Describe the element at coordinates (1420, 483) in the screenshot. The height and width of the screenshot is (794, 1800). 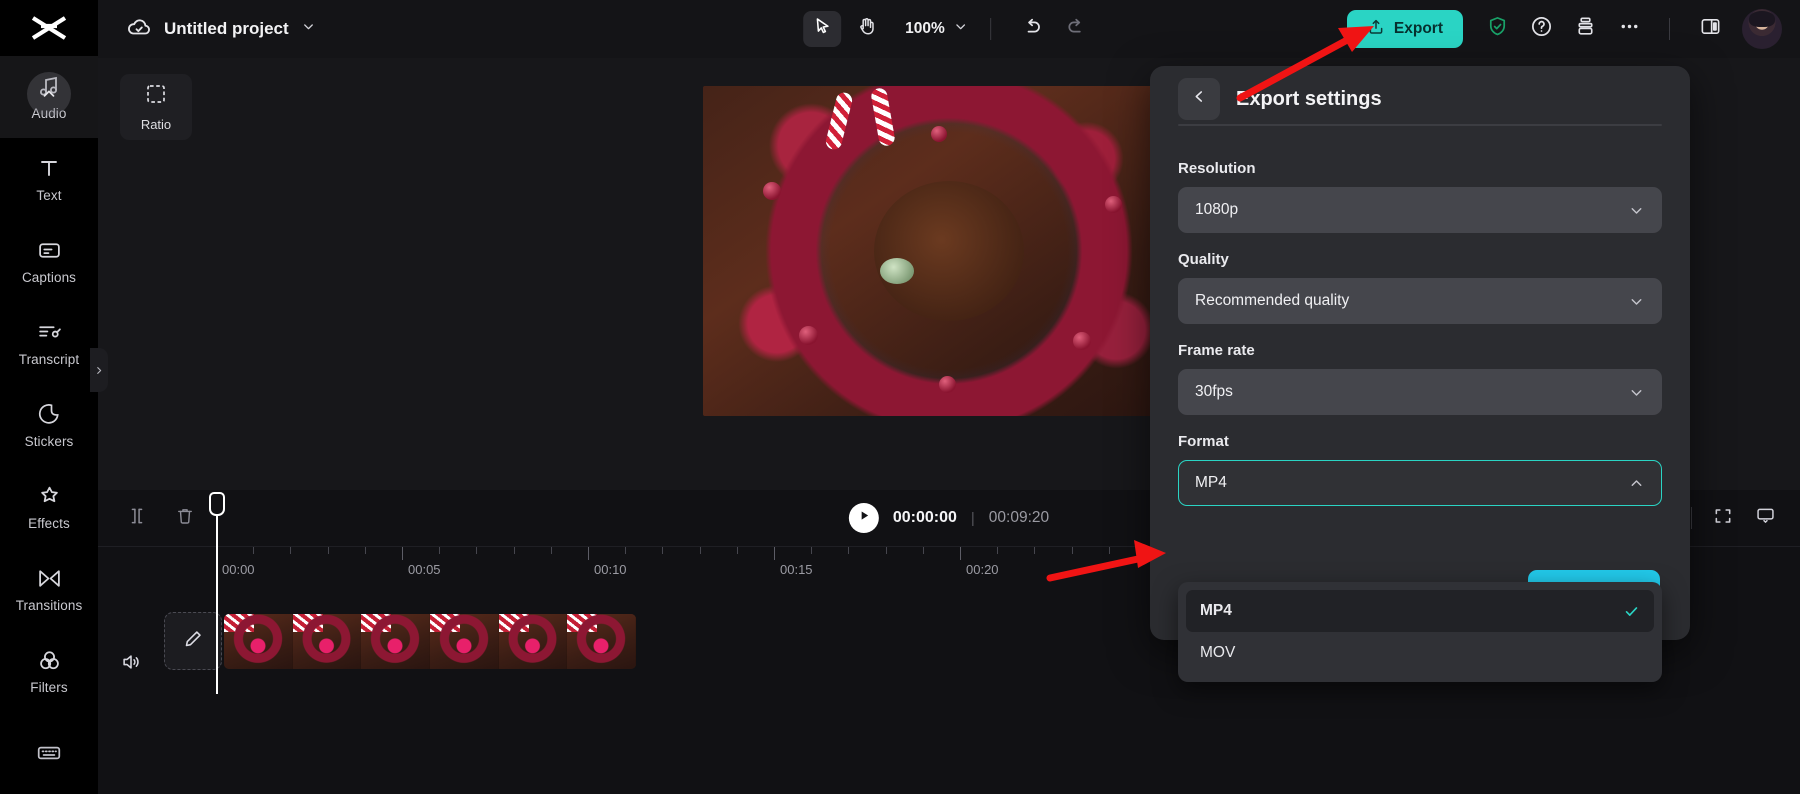
I see `format-select: MP4` at that location.